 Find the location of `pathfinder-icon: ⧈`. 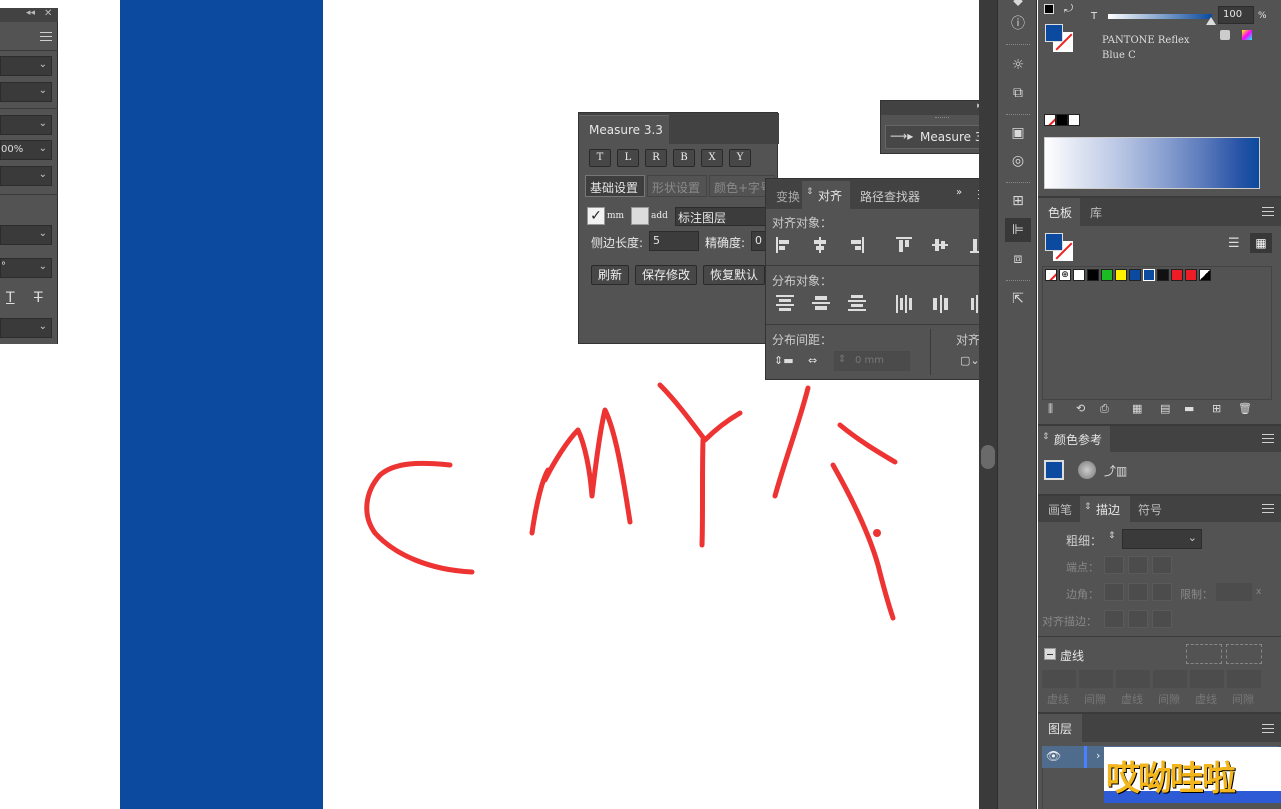

pathfinder-icon: ⧈ is located at coordinates (1018, 259).